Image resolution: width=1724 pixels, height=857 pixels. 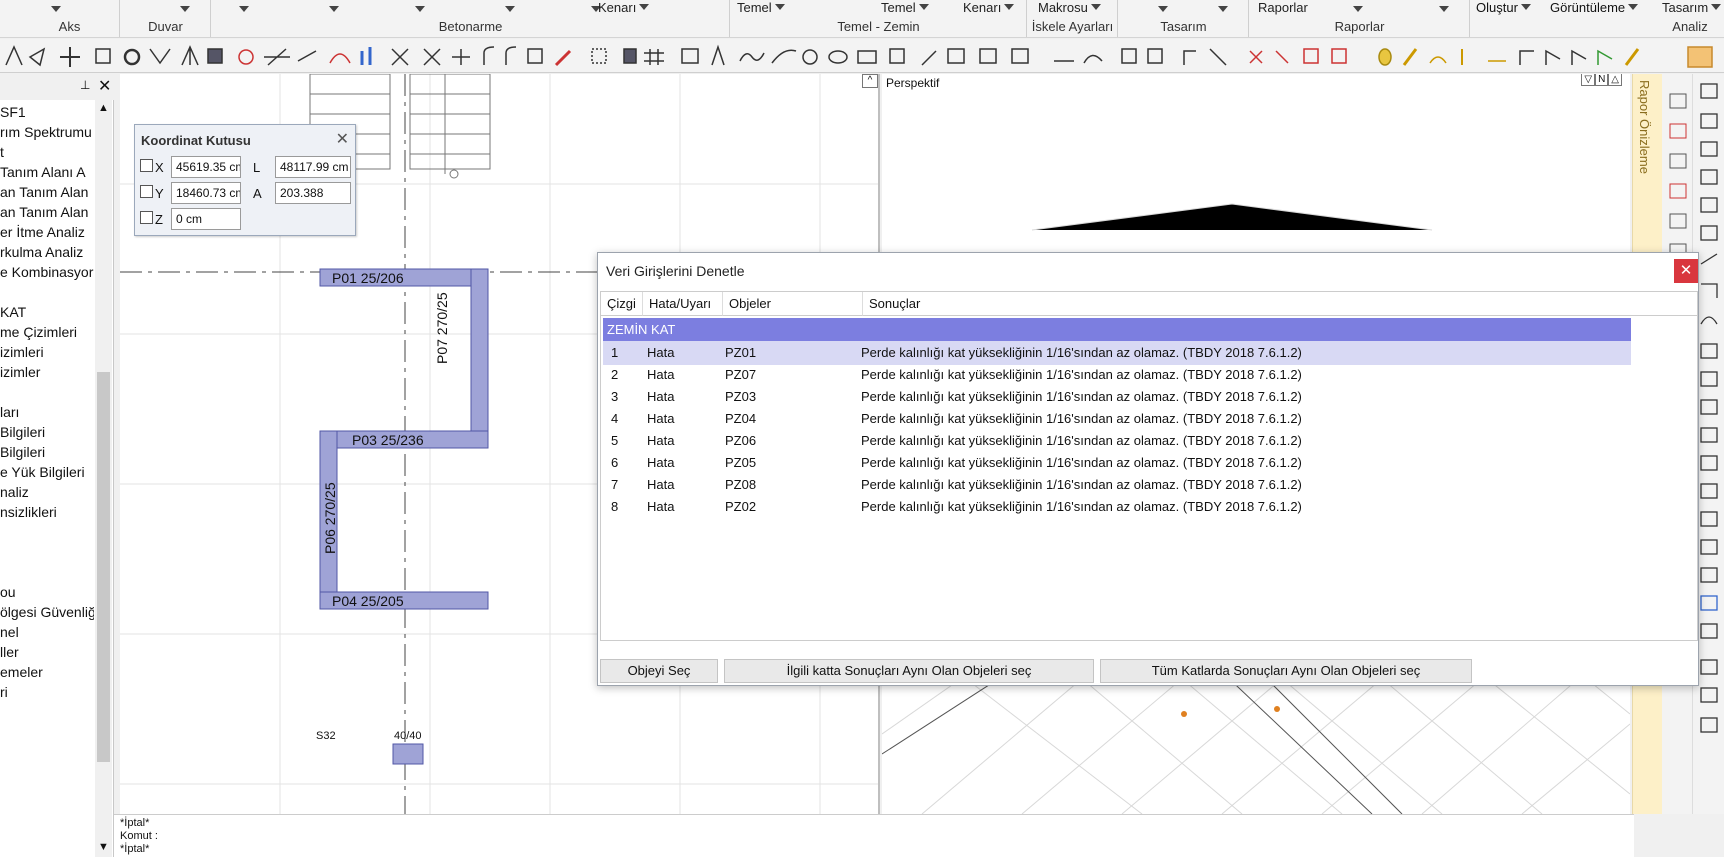 What do you see at coordinates (47, 152) in the screenshot?
I see `tree-item: t` at bounding box center [47, 152].